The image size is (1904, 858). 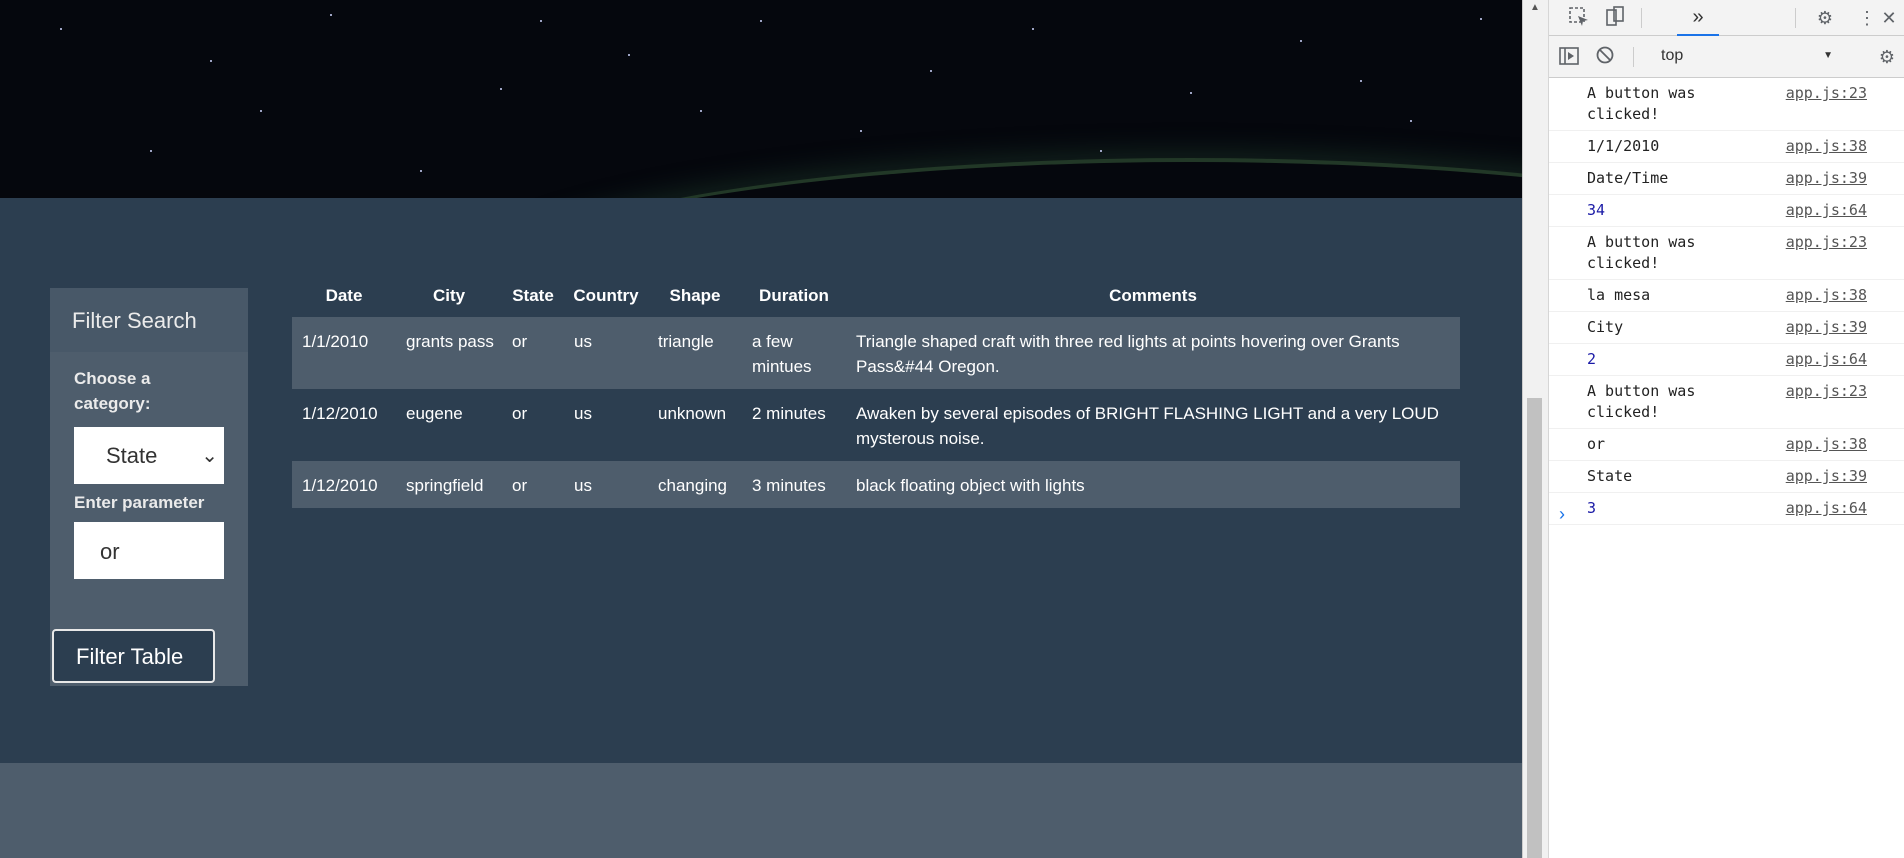 I want to click on filter-panel-title: Filter Search, so click(x=149, y=320).